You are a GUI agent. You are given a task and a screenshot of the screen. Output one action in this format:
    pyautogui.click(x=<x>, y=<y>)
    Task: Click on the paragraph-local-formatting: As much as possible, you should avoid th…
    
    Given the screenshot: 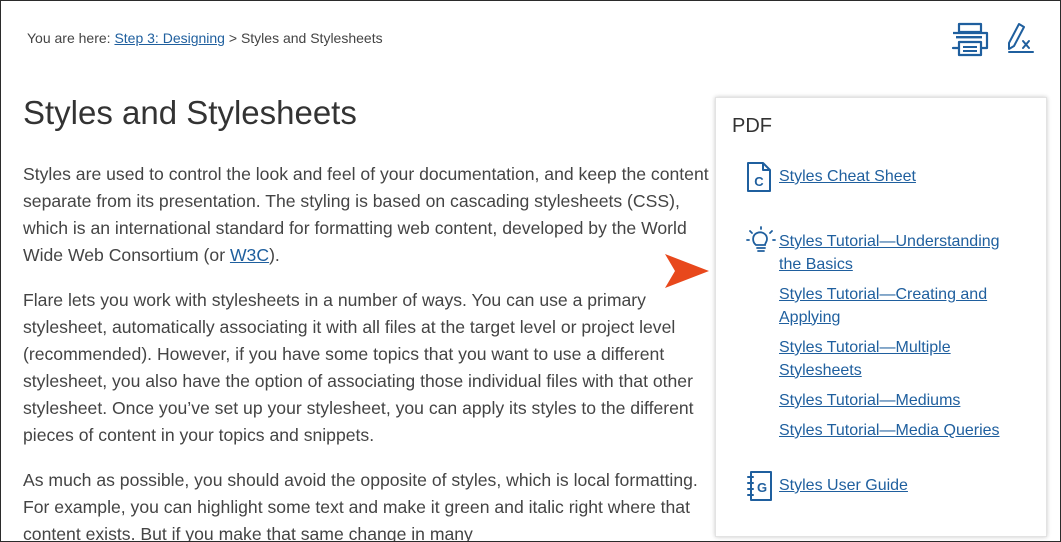 What is the action you would take?
    pyautogui.click(x=360, y=506)
    